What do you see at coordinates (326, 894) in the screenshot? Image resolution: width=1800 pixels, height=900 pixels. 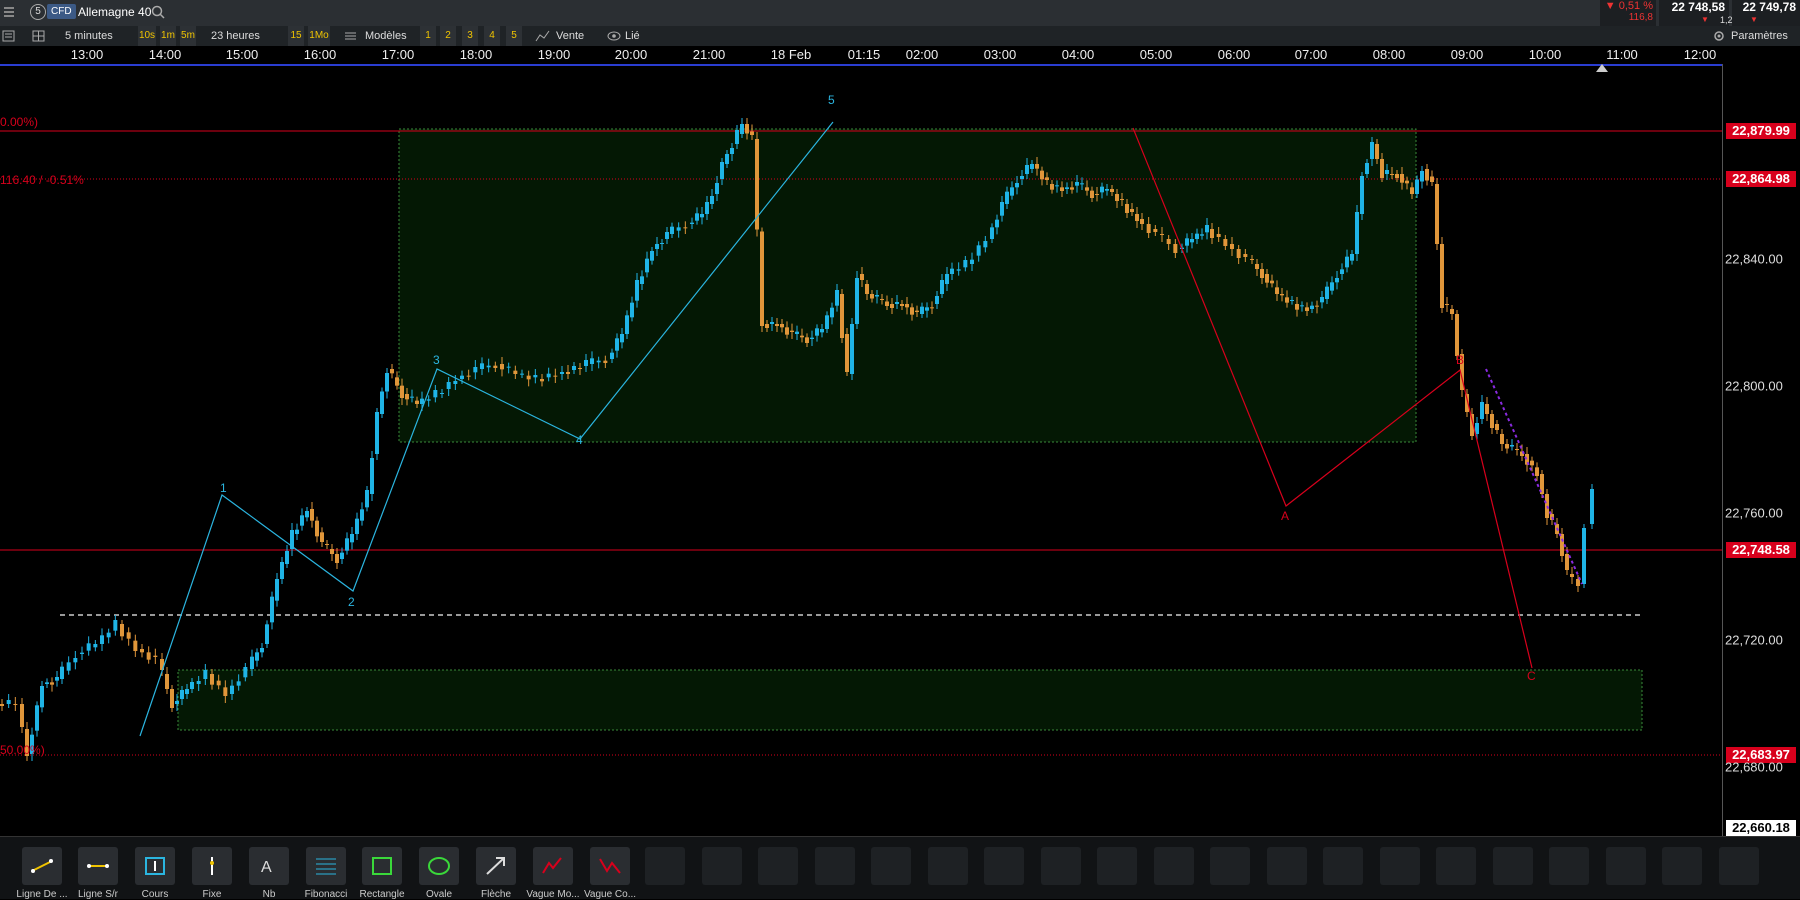 I see `tool-label: Fibonacci` at bounding box center [326, 894].